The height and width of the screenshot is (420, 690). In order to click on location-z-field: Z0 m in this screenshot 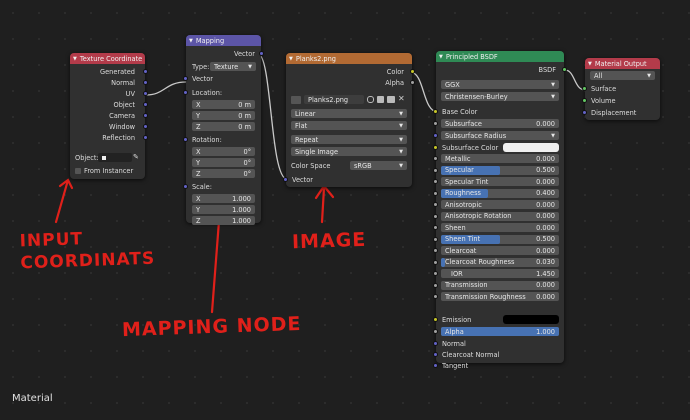, I will do `click(223, 126)`.